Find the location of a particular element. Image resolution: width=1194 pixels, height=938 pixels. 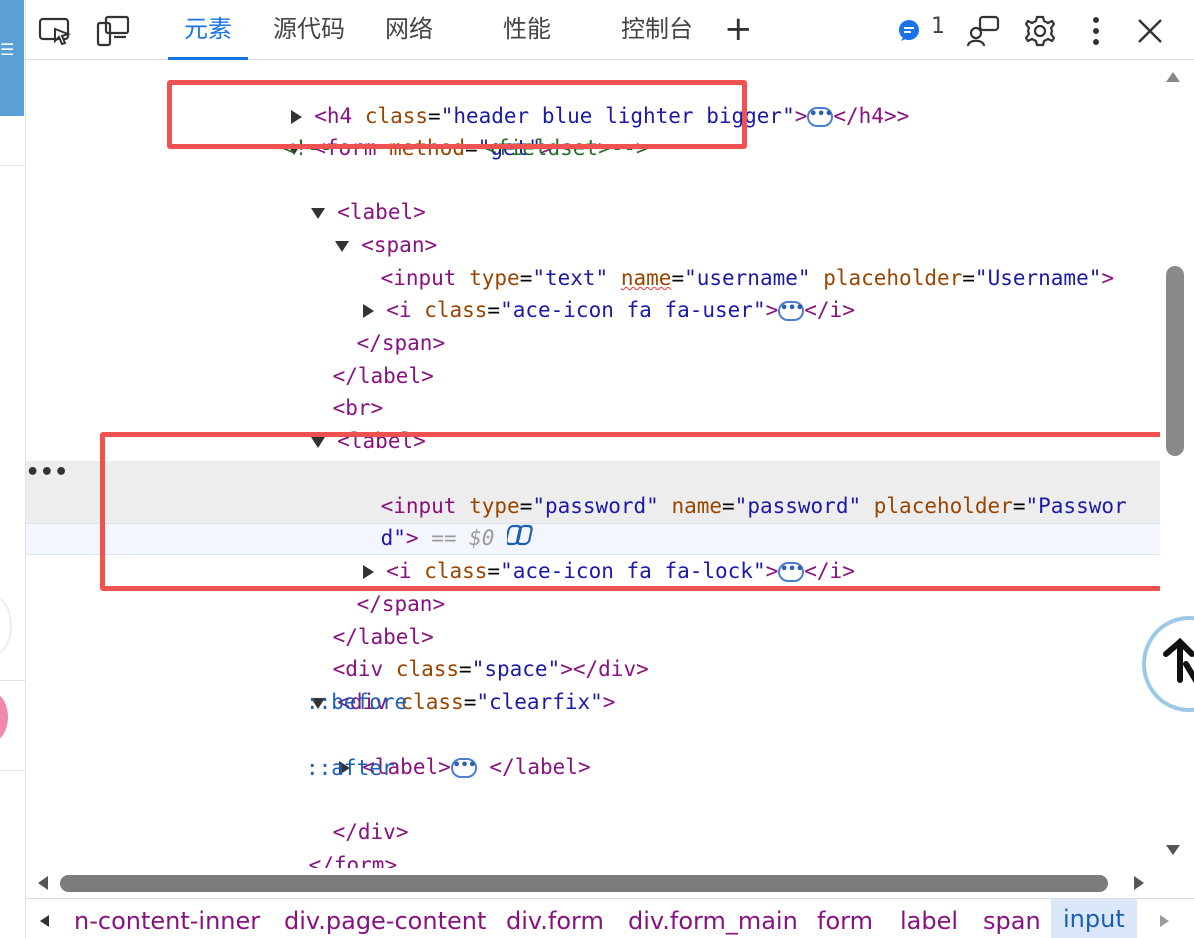

devtools-toolbar: 元素 源代码 网络 性能 控制台 + 1 is located at coordinates (610, 30).